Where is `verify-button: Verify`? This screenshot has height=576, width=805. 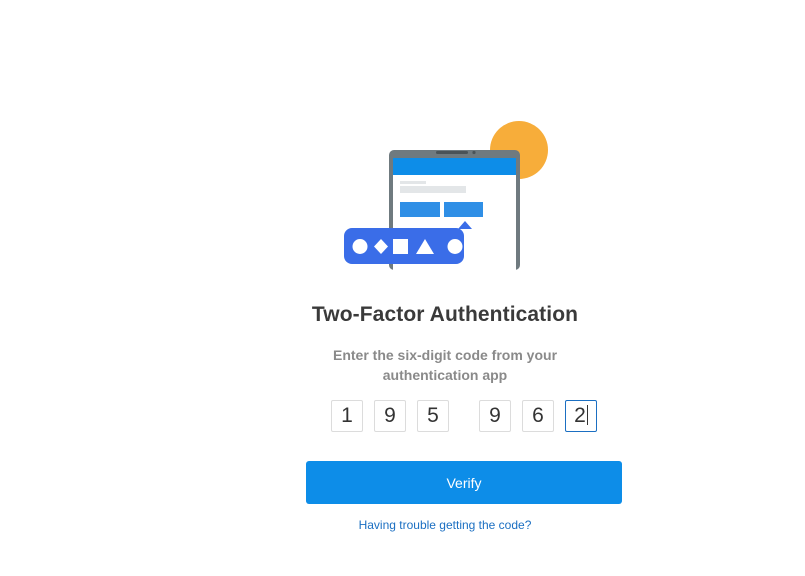
verify-button: Verify is located at coordinates (464, 482).